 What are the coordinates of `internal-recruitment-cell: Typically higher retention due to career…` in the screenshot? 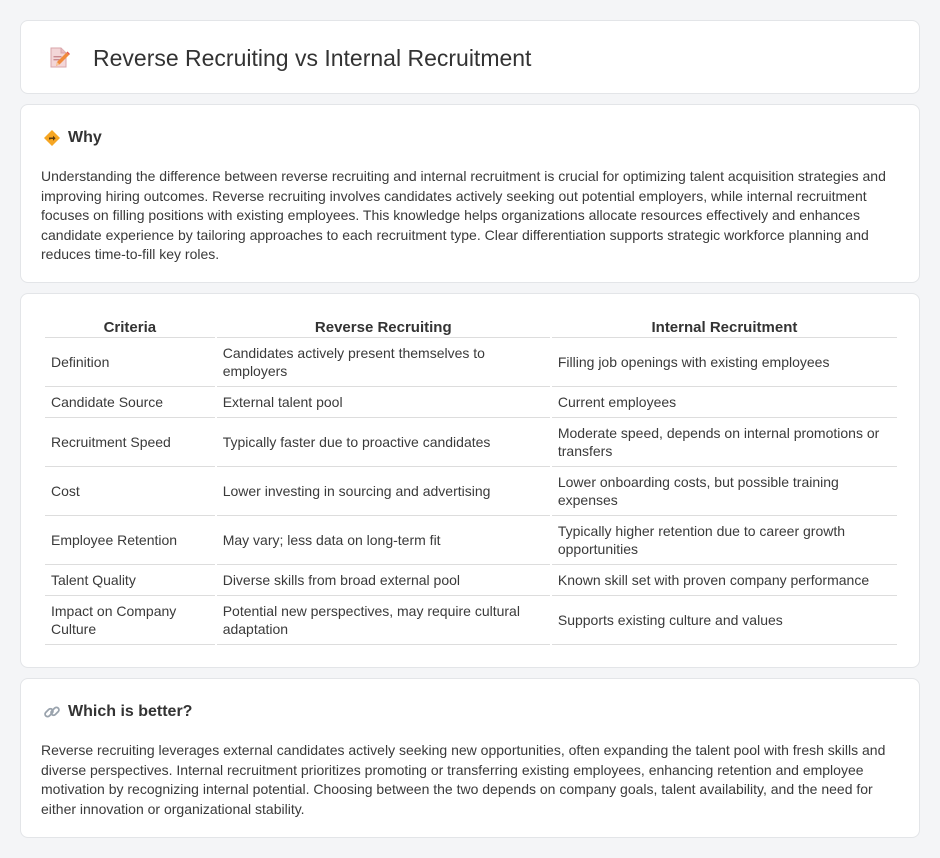 It's located at (724, 540).